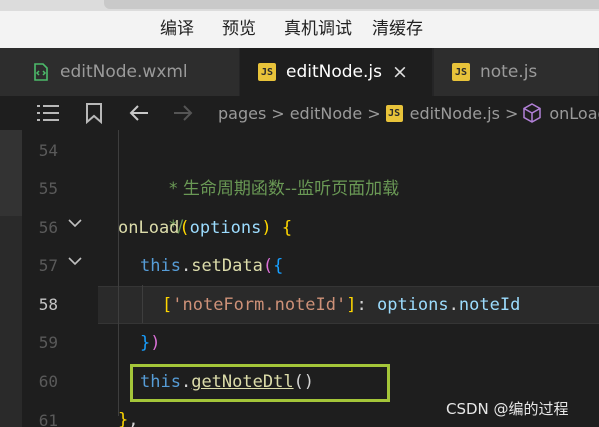 This screenshot has height=427, width=599. What do you see at coordinates (149, 228) in the screenshot?
I see `function-name-token: onLoad` at bounding box center [149, 228].